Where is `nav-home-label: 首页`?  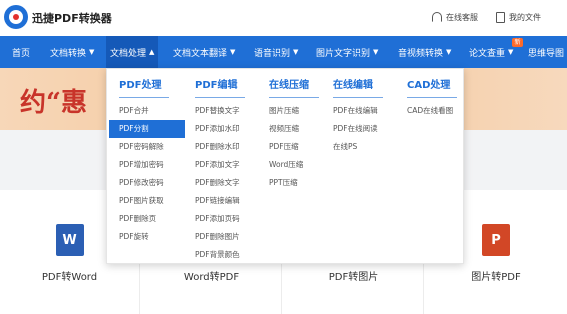 nav-home-label: 首页 is located at coordinates (21, 53).